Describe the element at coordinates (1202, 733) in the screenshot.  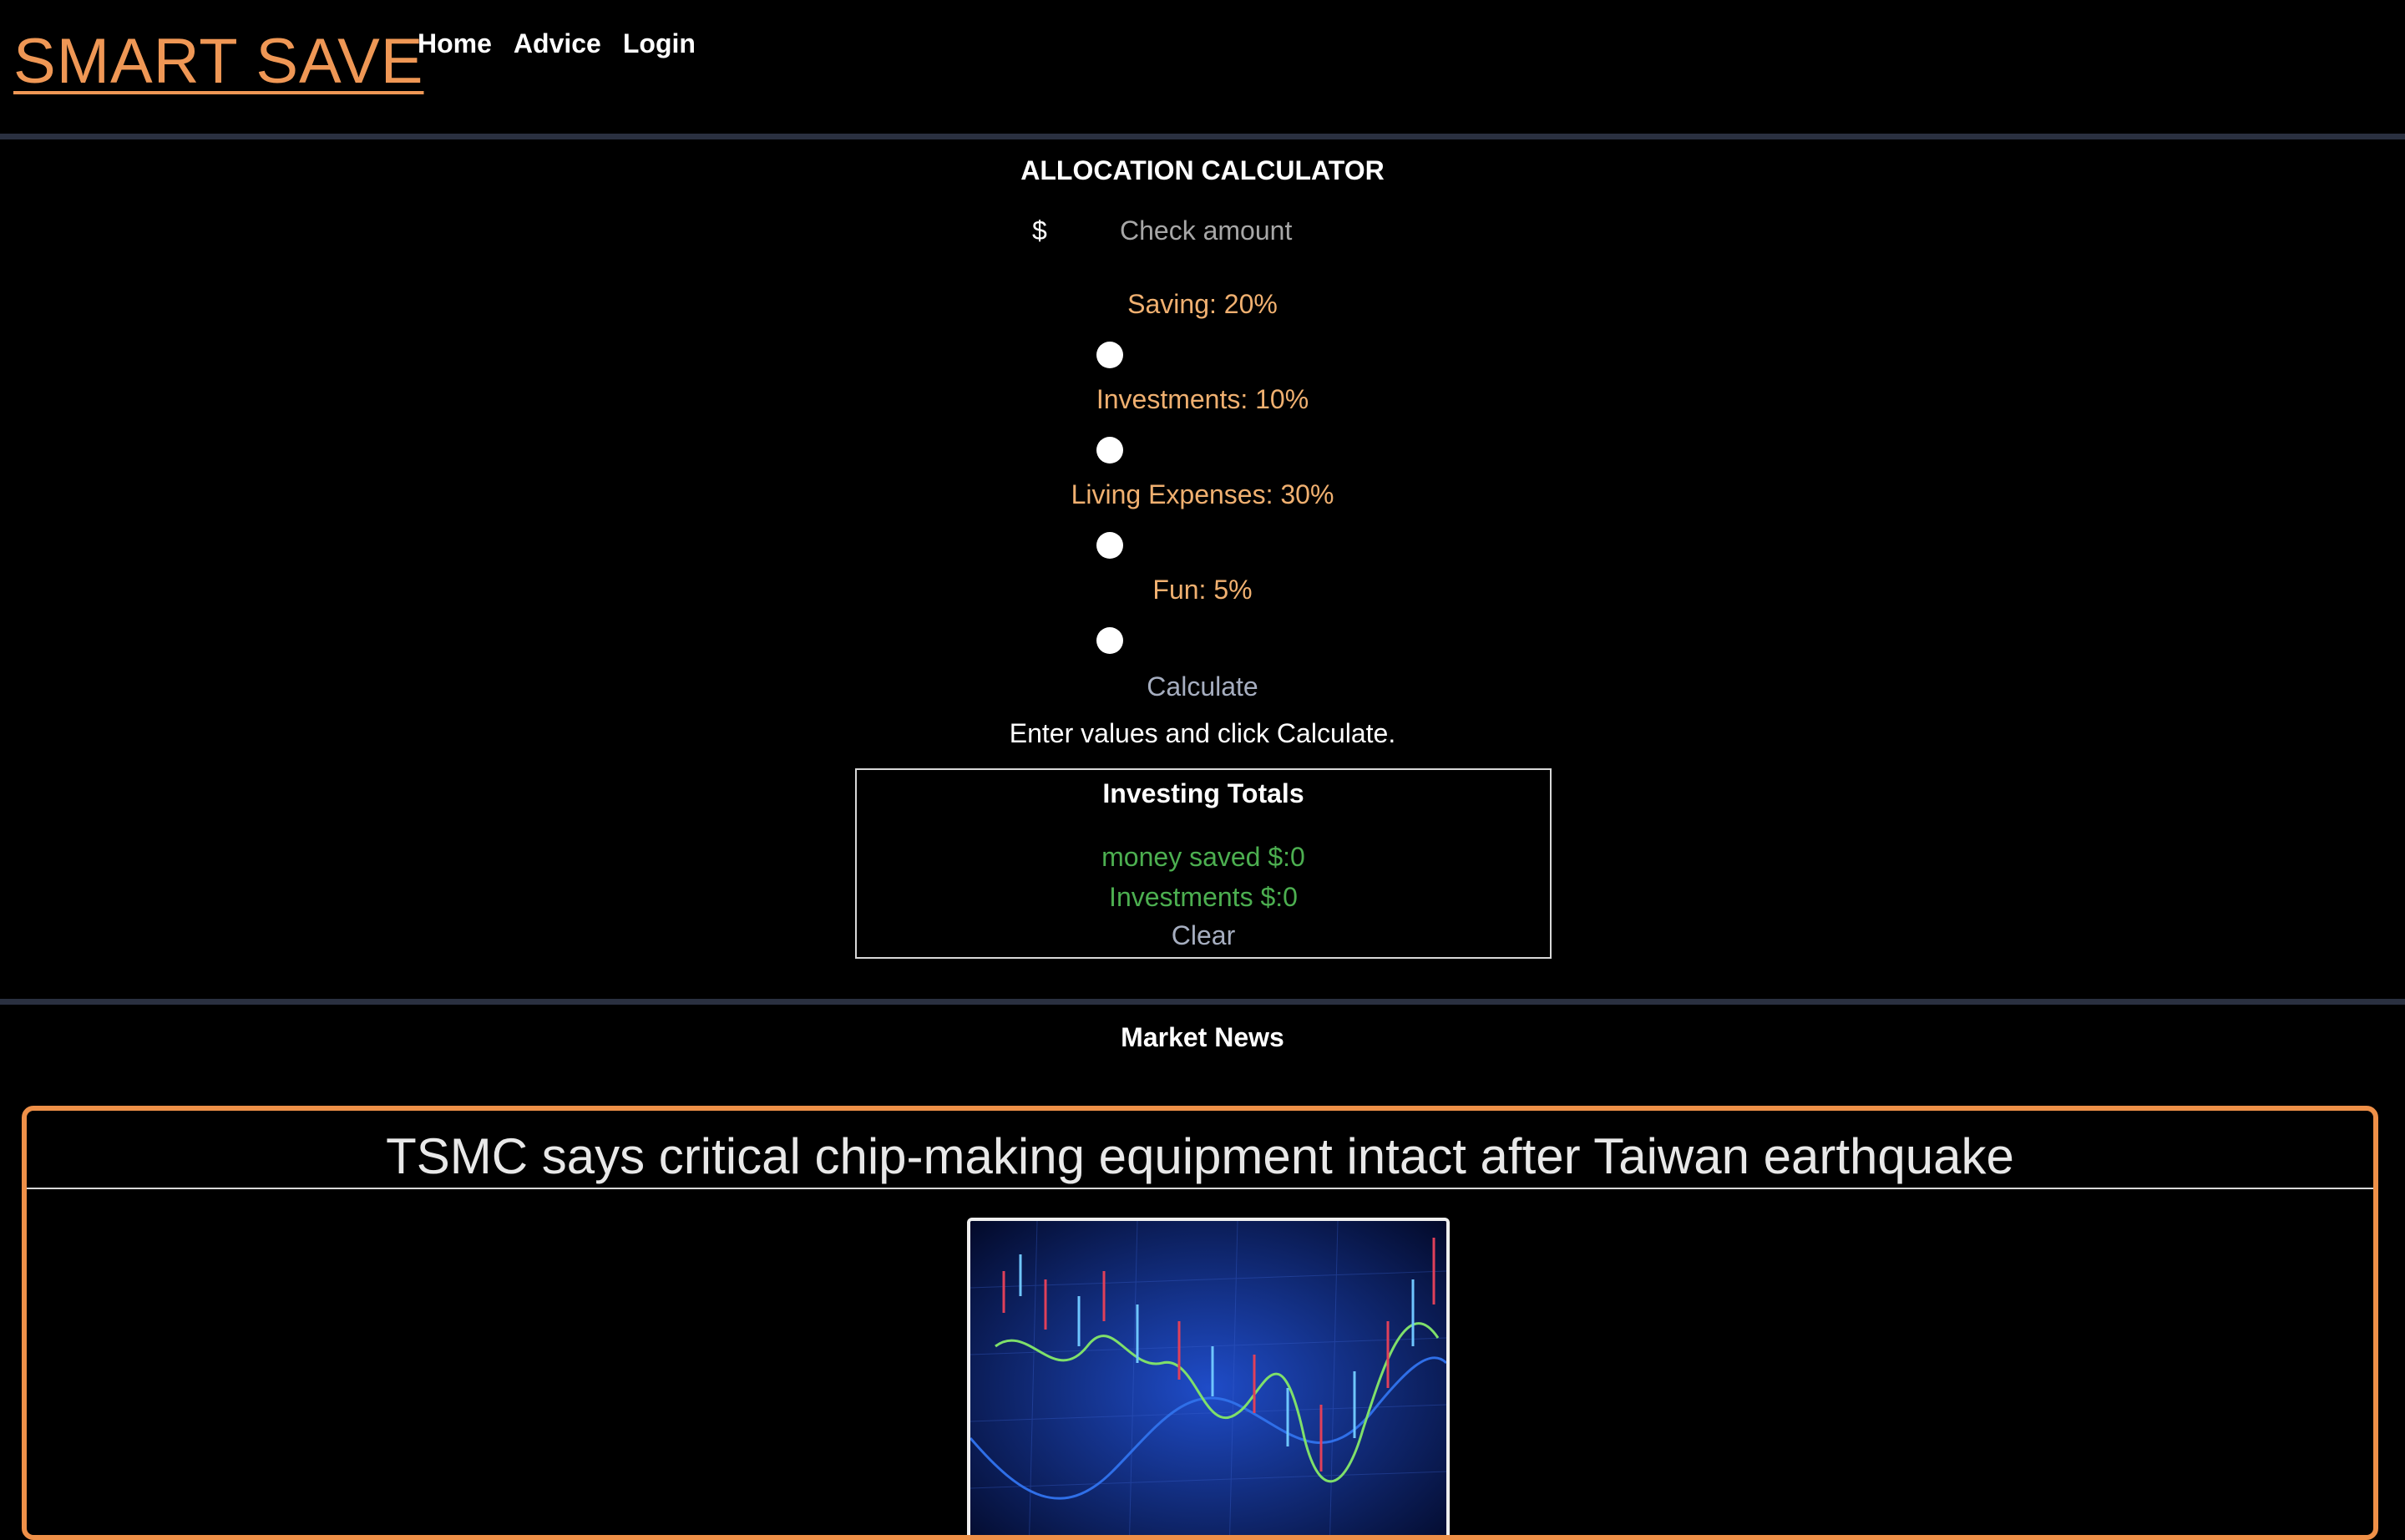
I see `calculator-hint: Enter values and click Calculate.` at that location.